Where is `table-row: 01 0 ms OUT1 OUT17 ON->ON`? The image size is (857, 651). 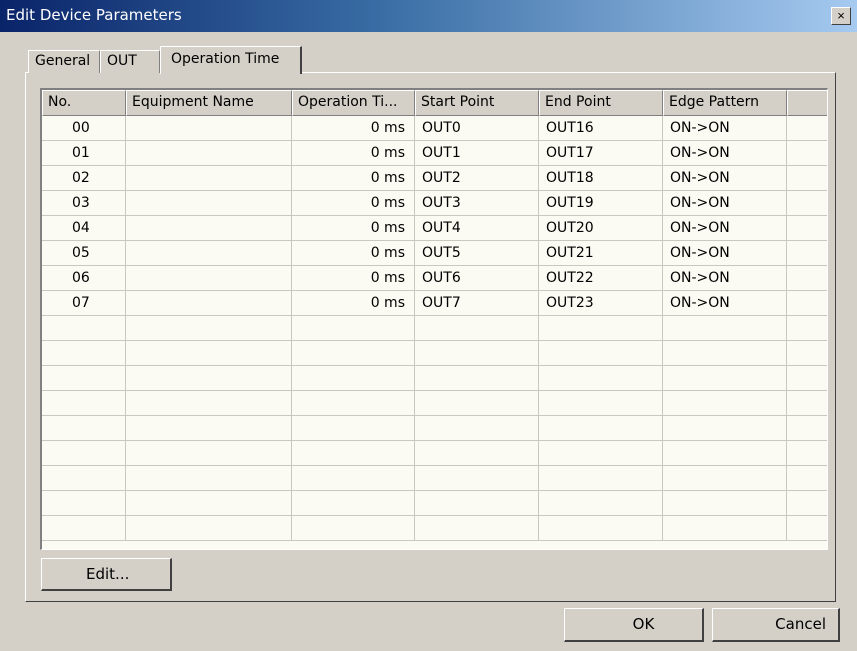
table-row: 01 0 ms OUT1 OUT17 ON->ON is located at coordinates (434, 153).